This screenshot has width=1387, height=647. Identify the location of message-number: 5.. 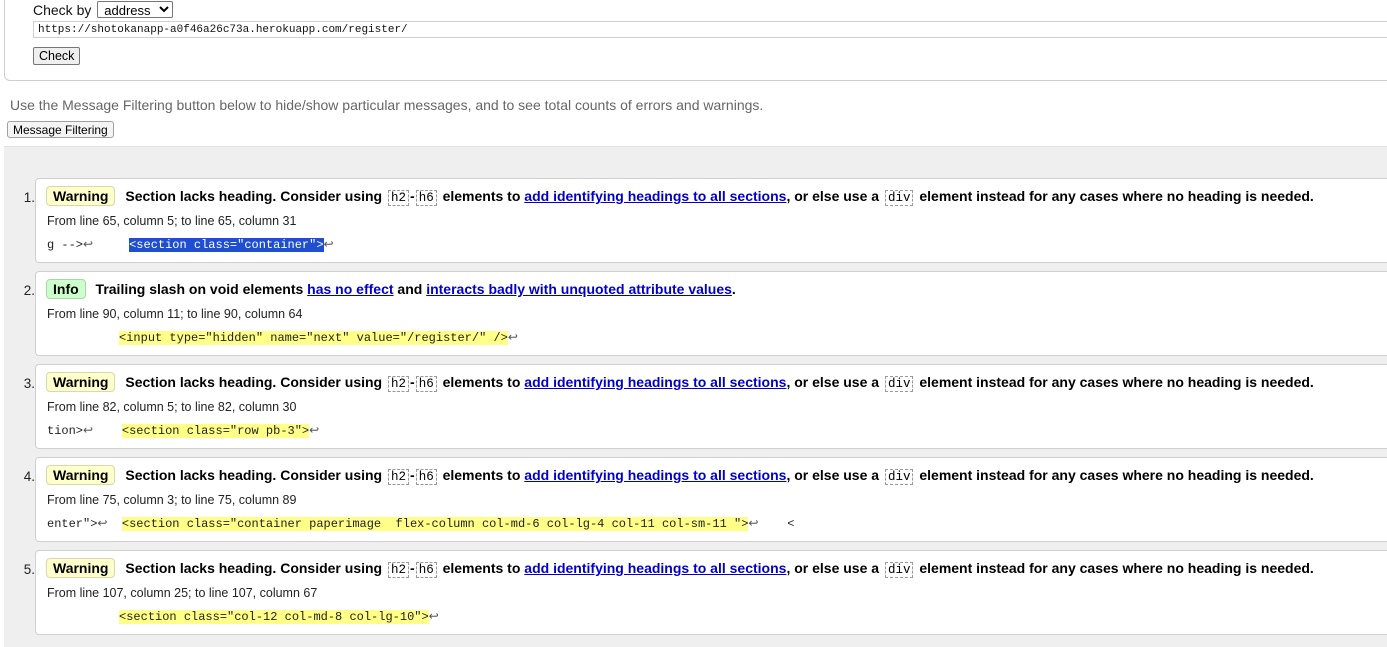
(29, 569).